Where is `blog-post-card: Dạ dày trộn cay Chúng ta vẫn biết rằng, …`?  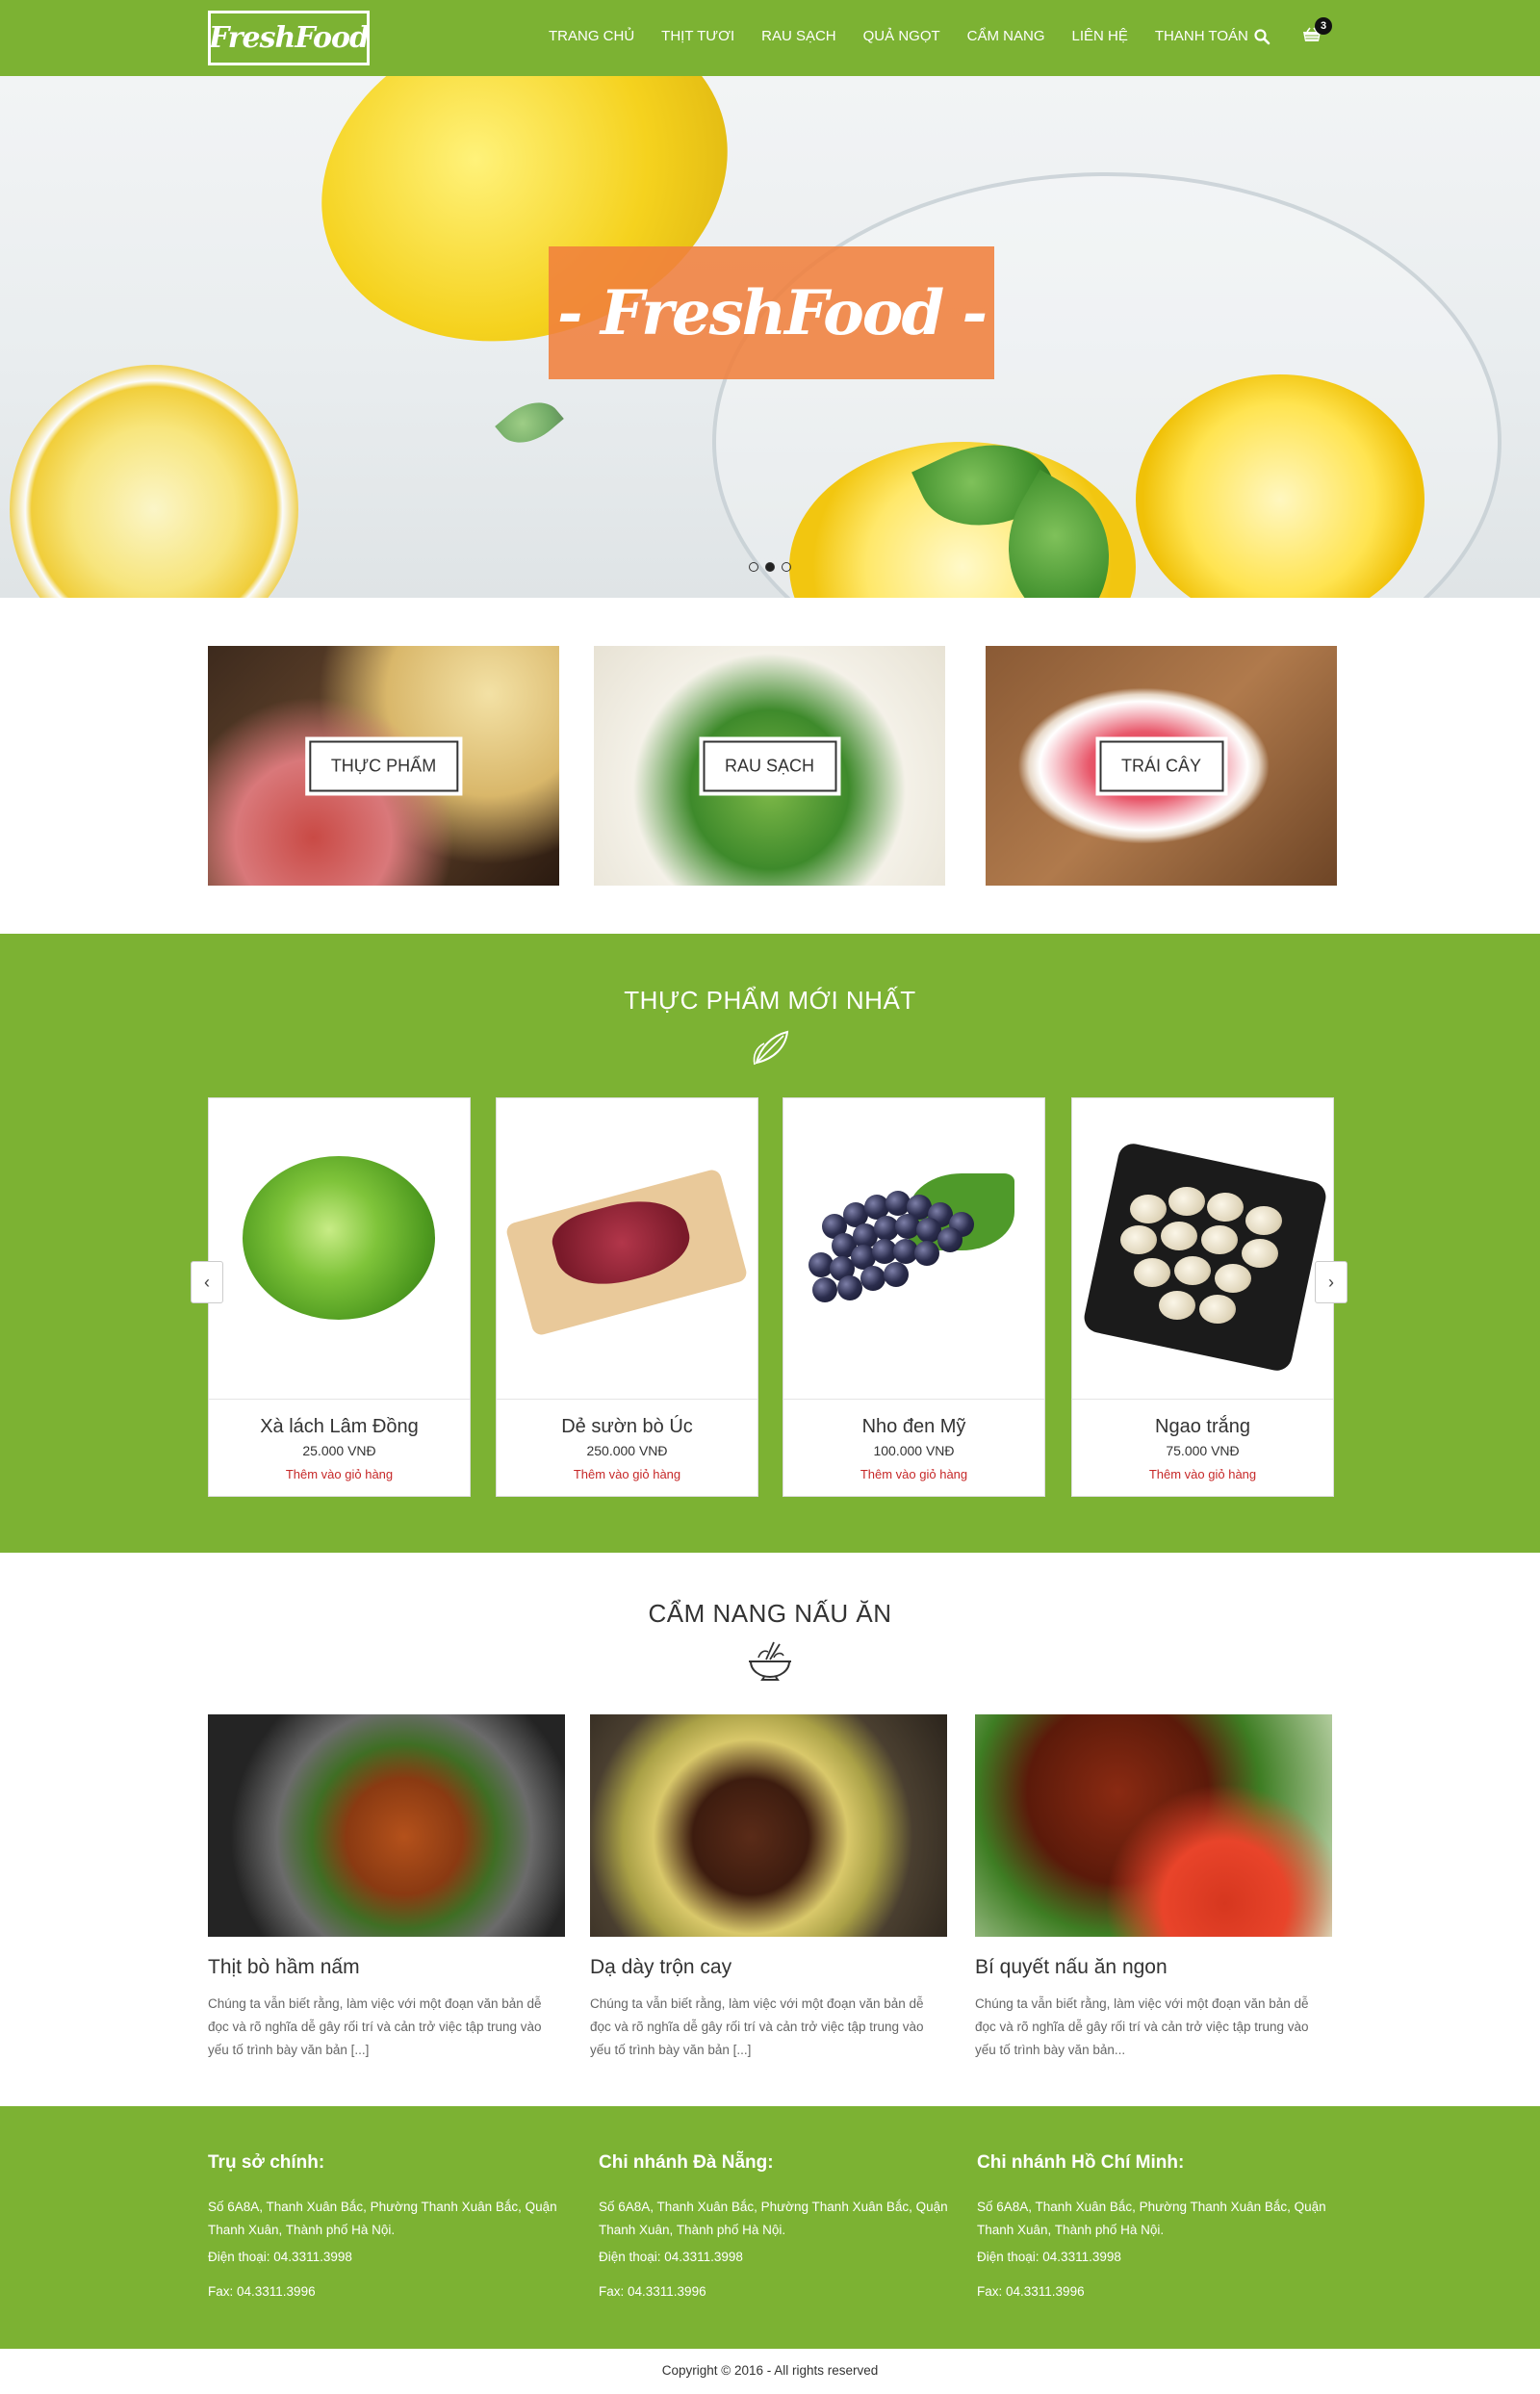
blog-post-card: Dạ dày trộn cay Chúng ta vẫn biết rằng, … is located at coordinates (768, 1888).